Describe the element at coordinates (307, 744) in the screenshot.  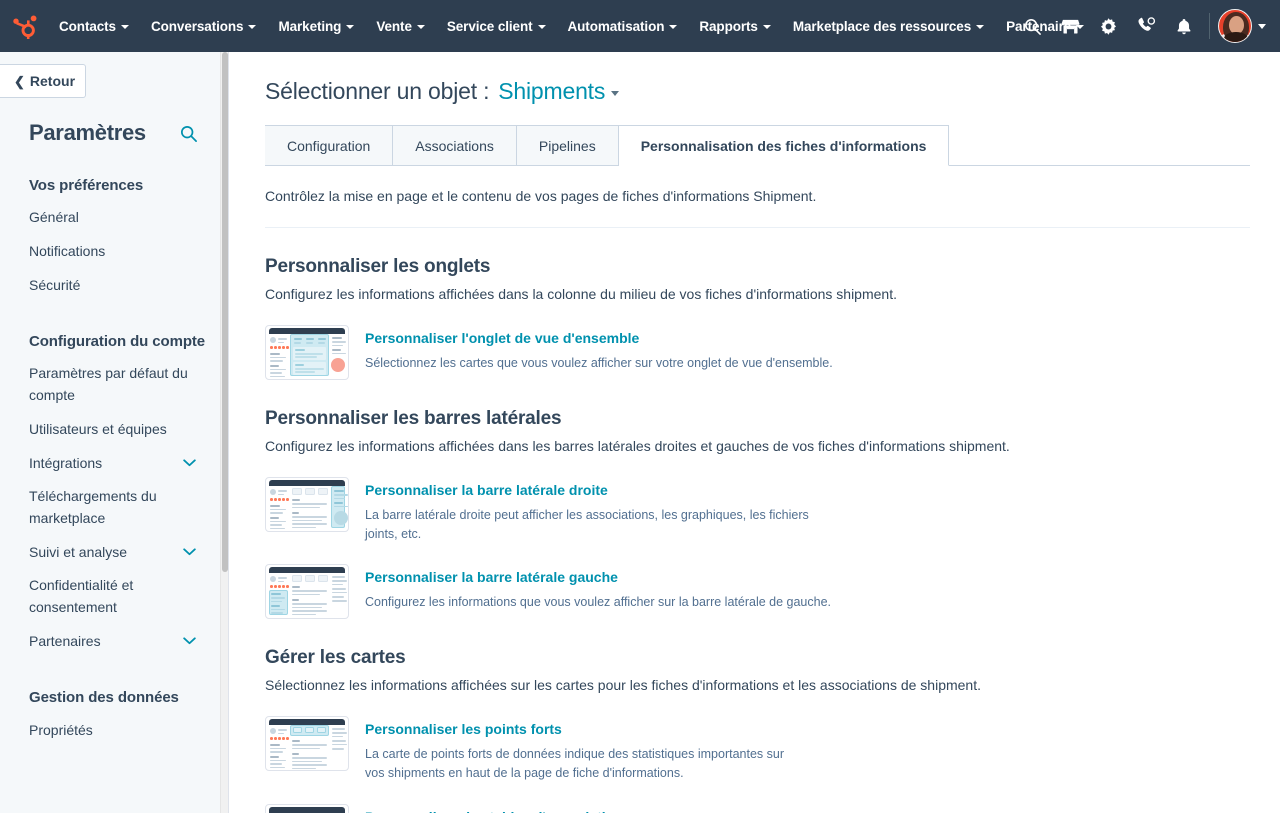
I see `highlights-top-highlight-thumbnail` at that location.